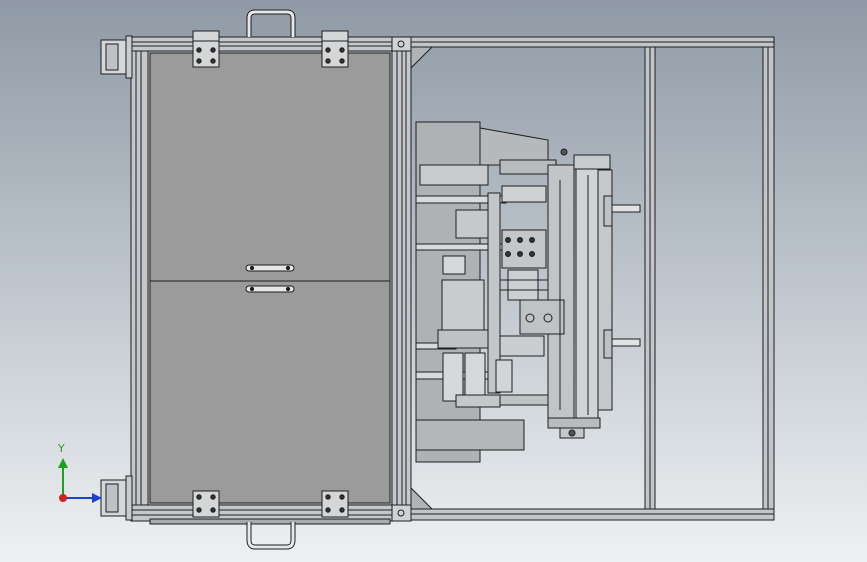 Image resolution: width=867 pixels, height=562 pixels. Describe the element at coordinates (270, 392) in the screenshot. I see `lower-panel` at that location.